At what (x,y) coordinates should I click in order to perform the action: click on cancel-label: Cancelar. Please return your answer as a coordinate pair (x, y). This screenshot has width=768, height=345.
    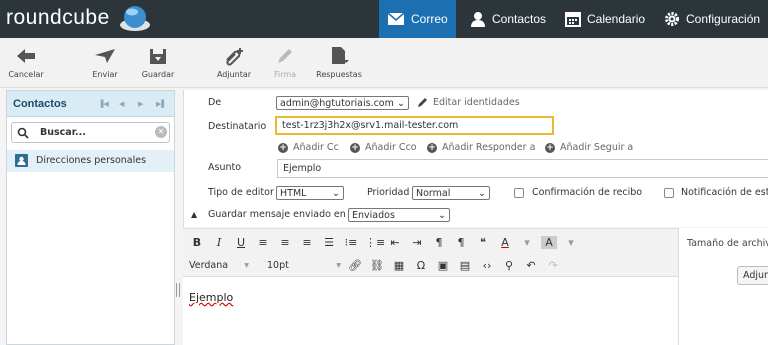
    Looking at the image, I should click on (26, 74).